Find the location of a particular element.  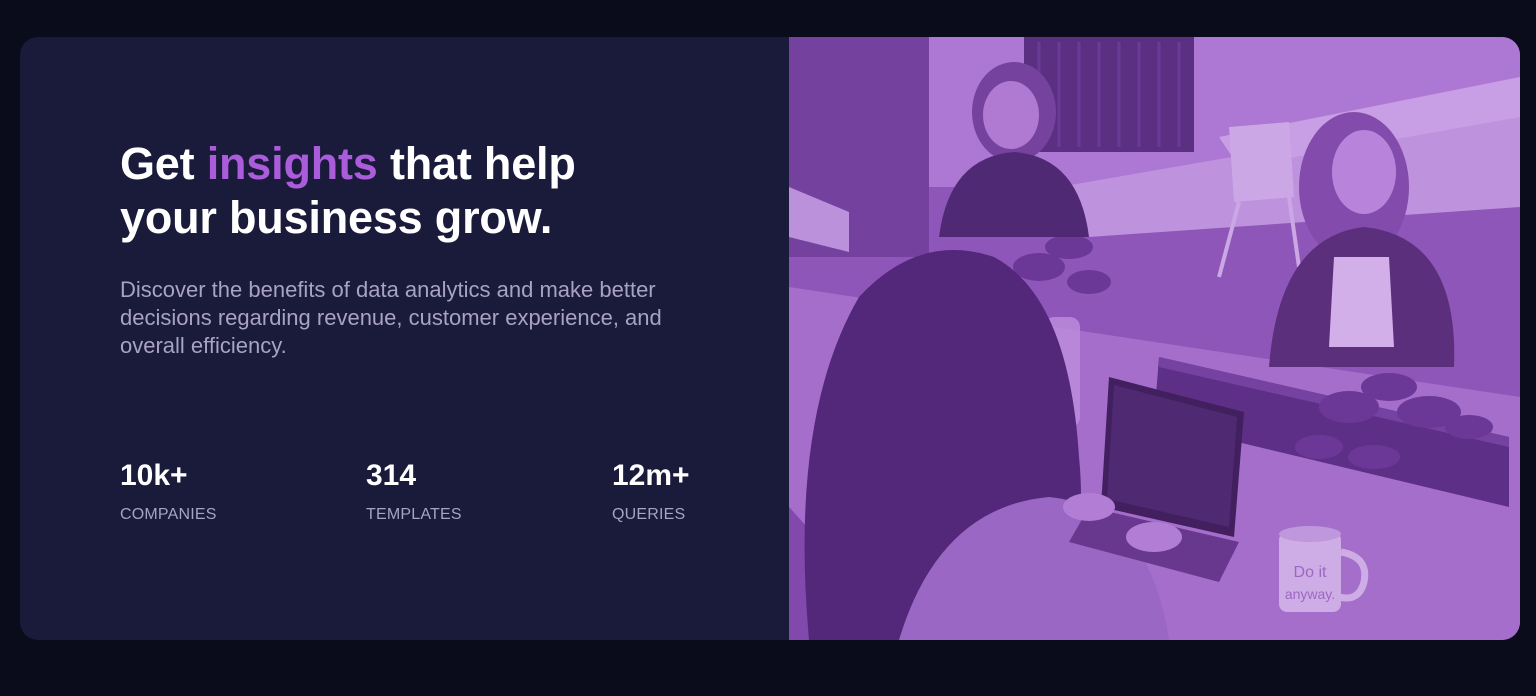

stat-companies: 10k+ COMPANIES is located at coordinates (168, 491).